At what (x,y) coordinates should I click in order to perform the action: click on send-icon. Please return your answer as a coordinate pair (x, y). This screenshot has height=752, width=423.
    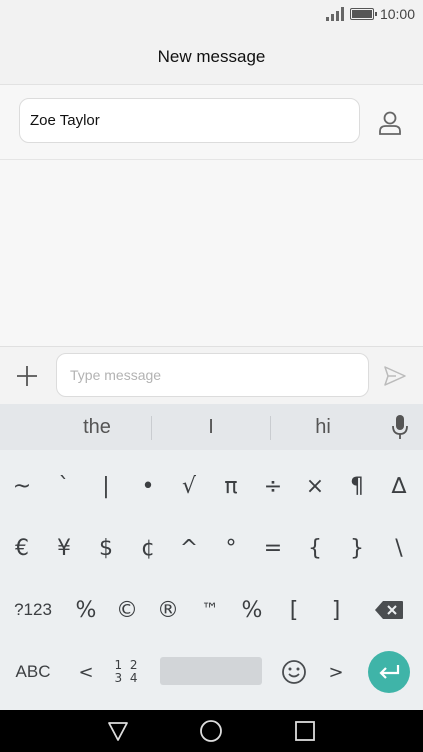
    Looking at the image, I should click on (395, 376).